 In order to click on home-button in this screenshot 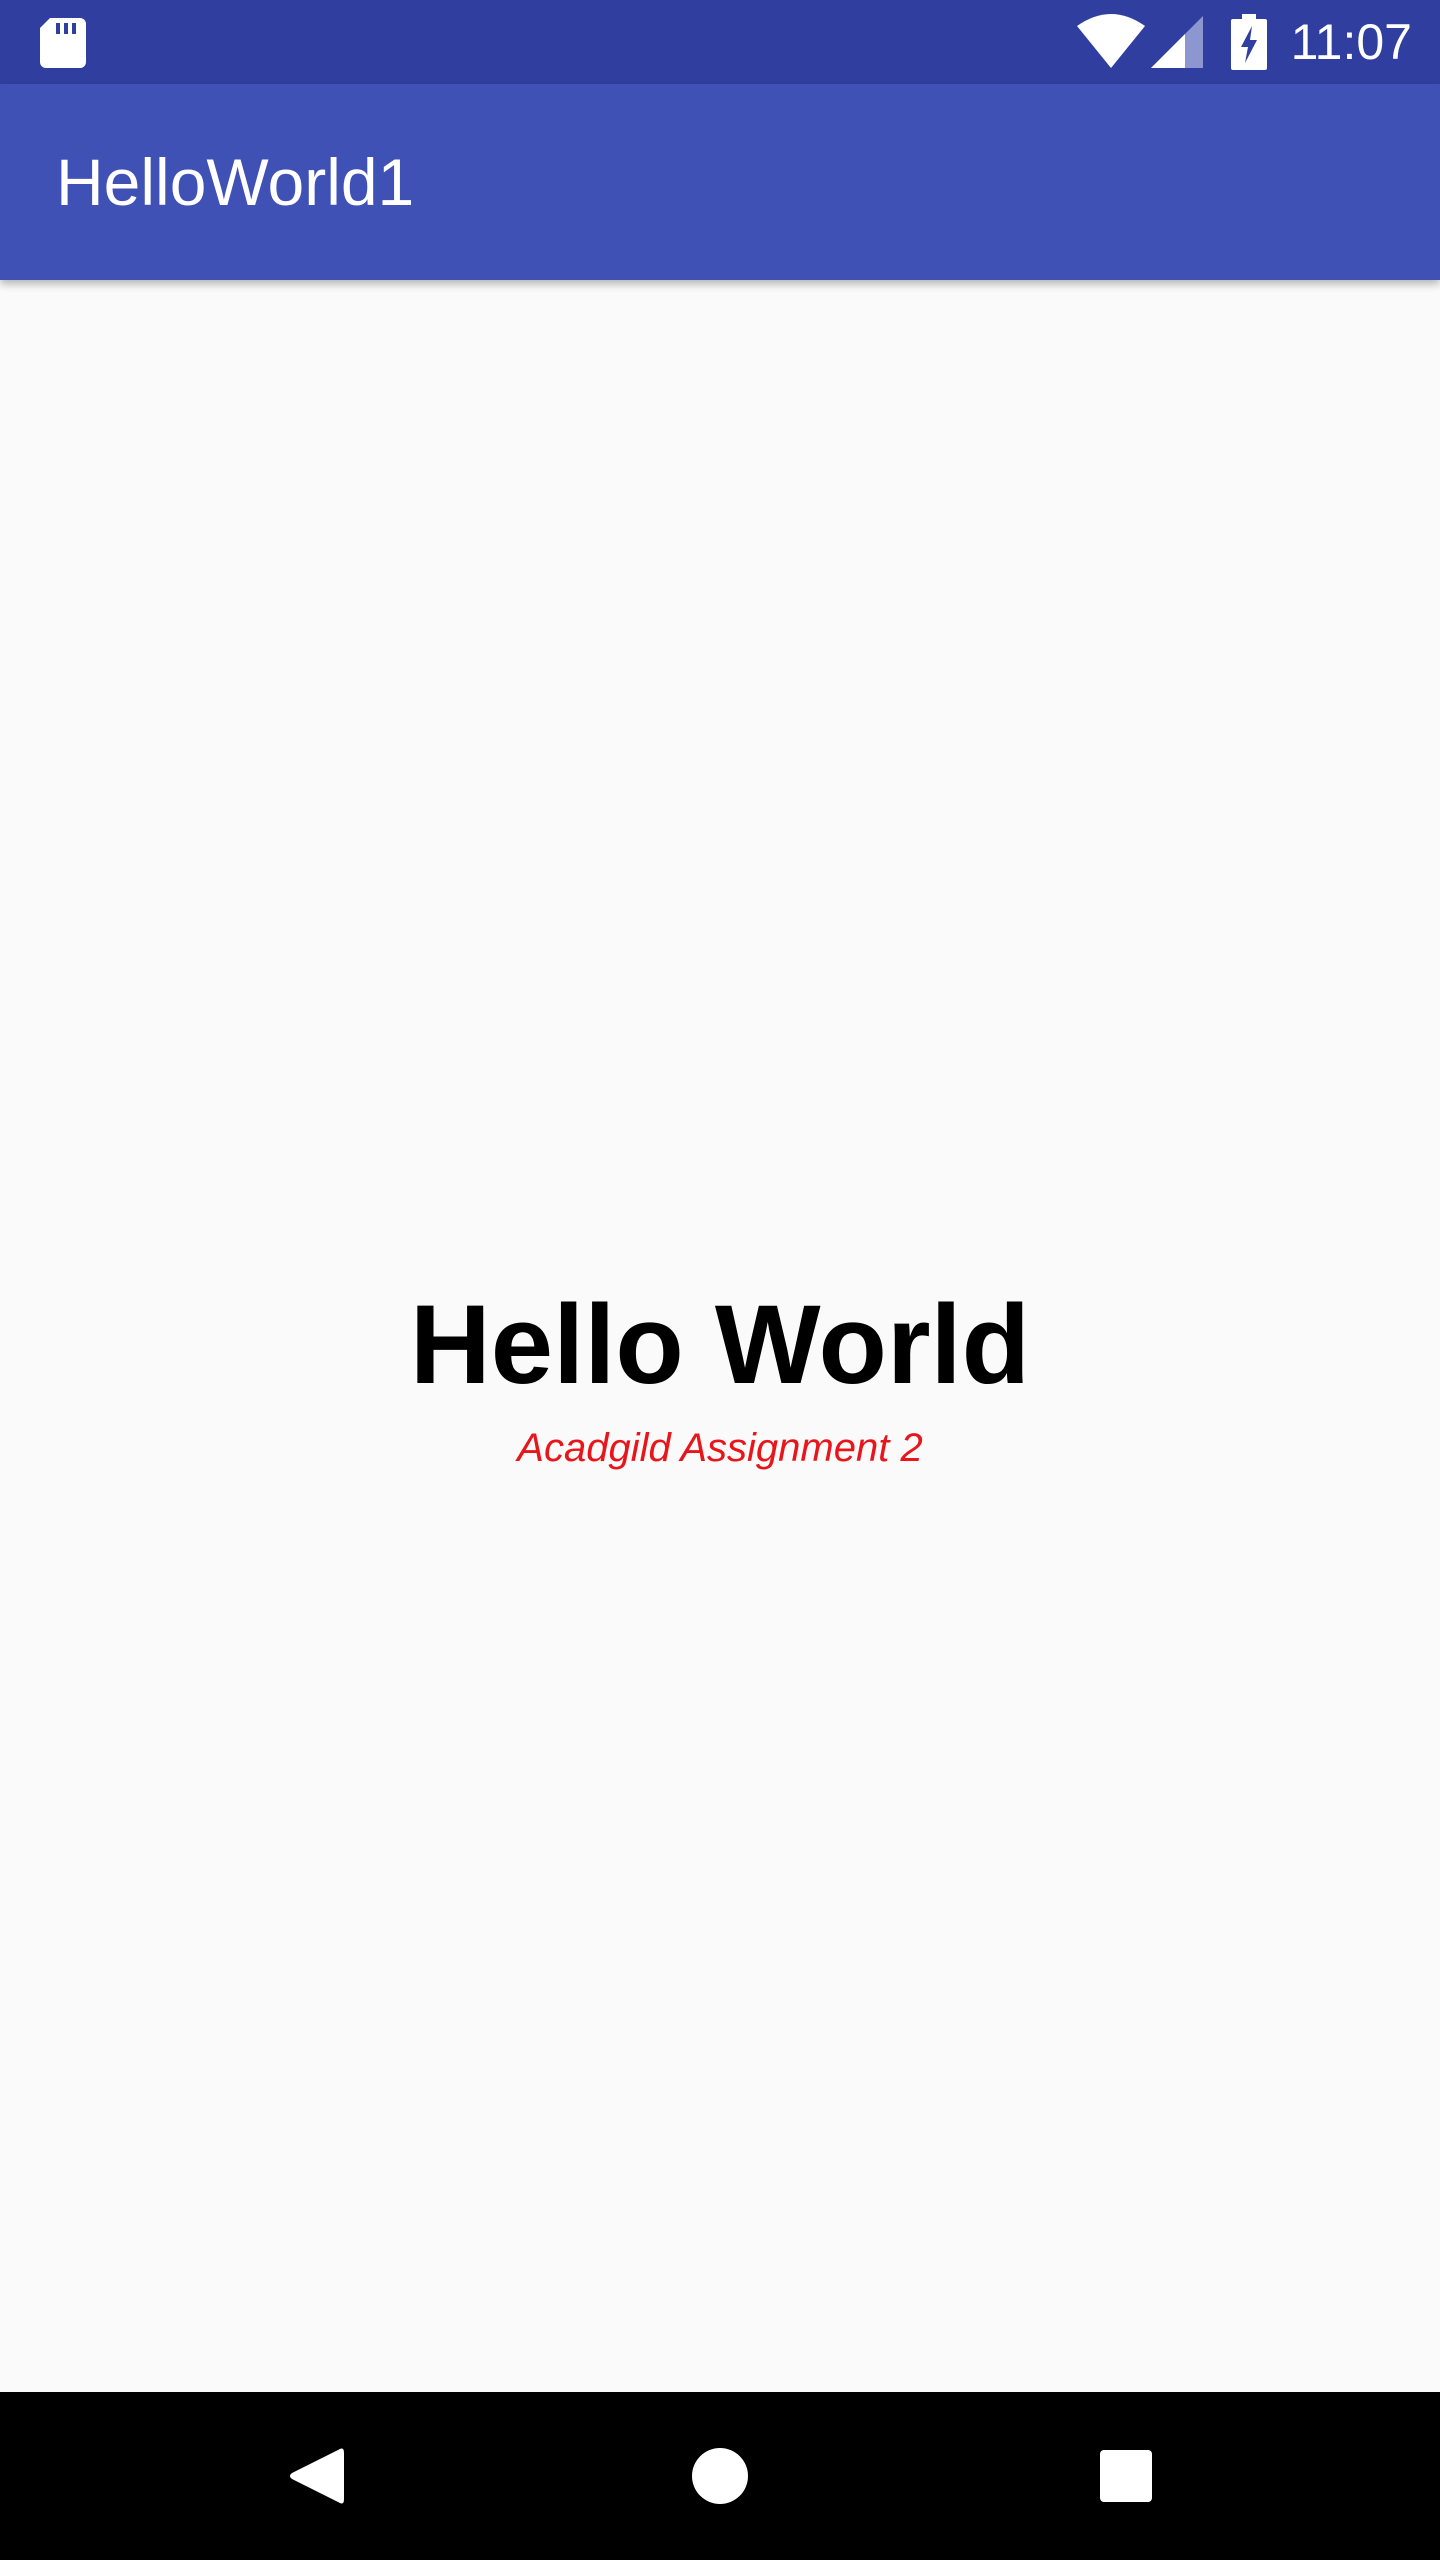, I will do `click(720, 2476)`.